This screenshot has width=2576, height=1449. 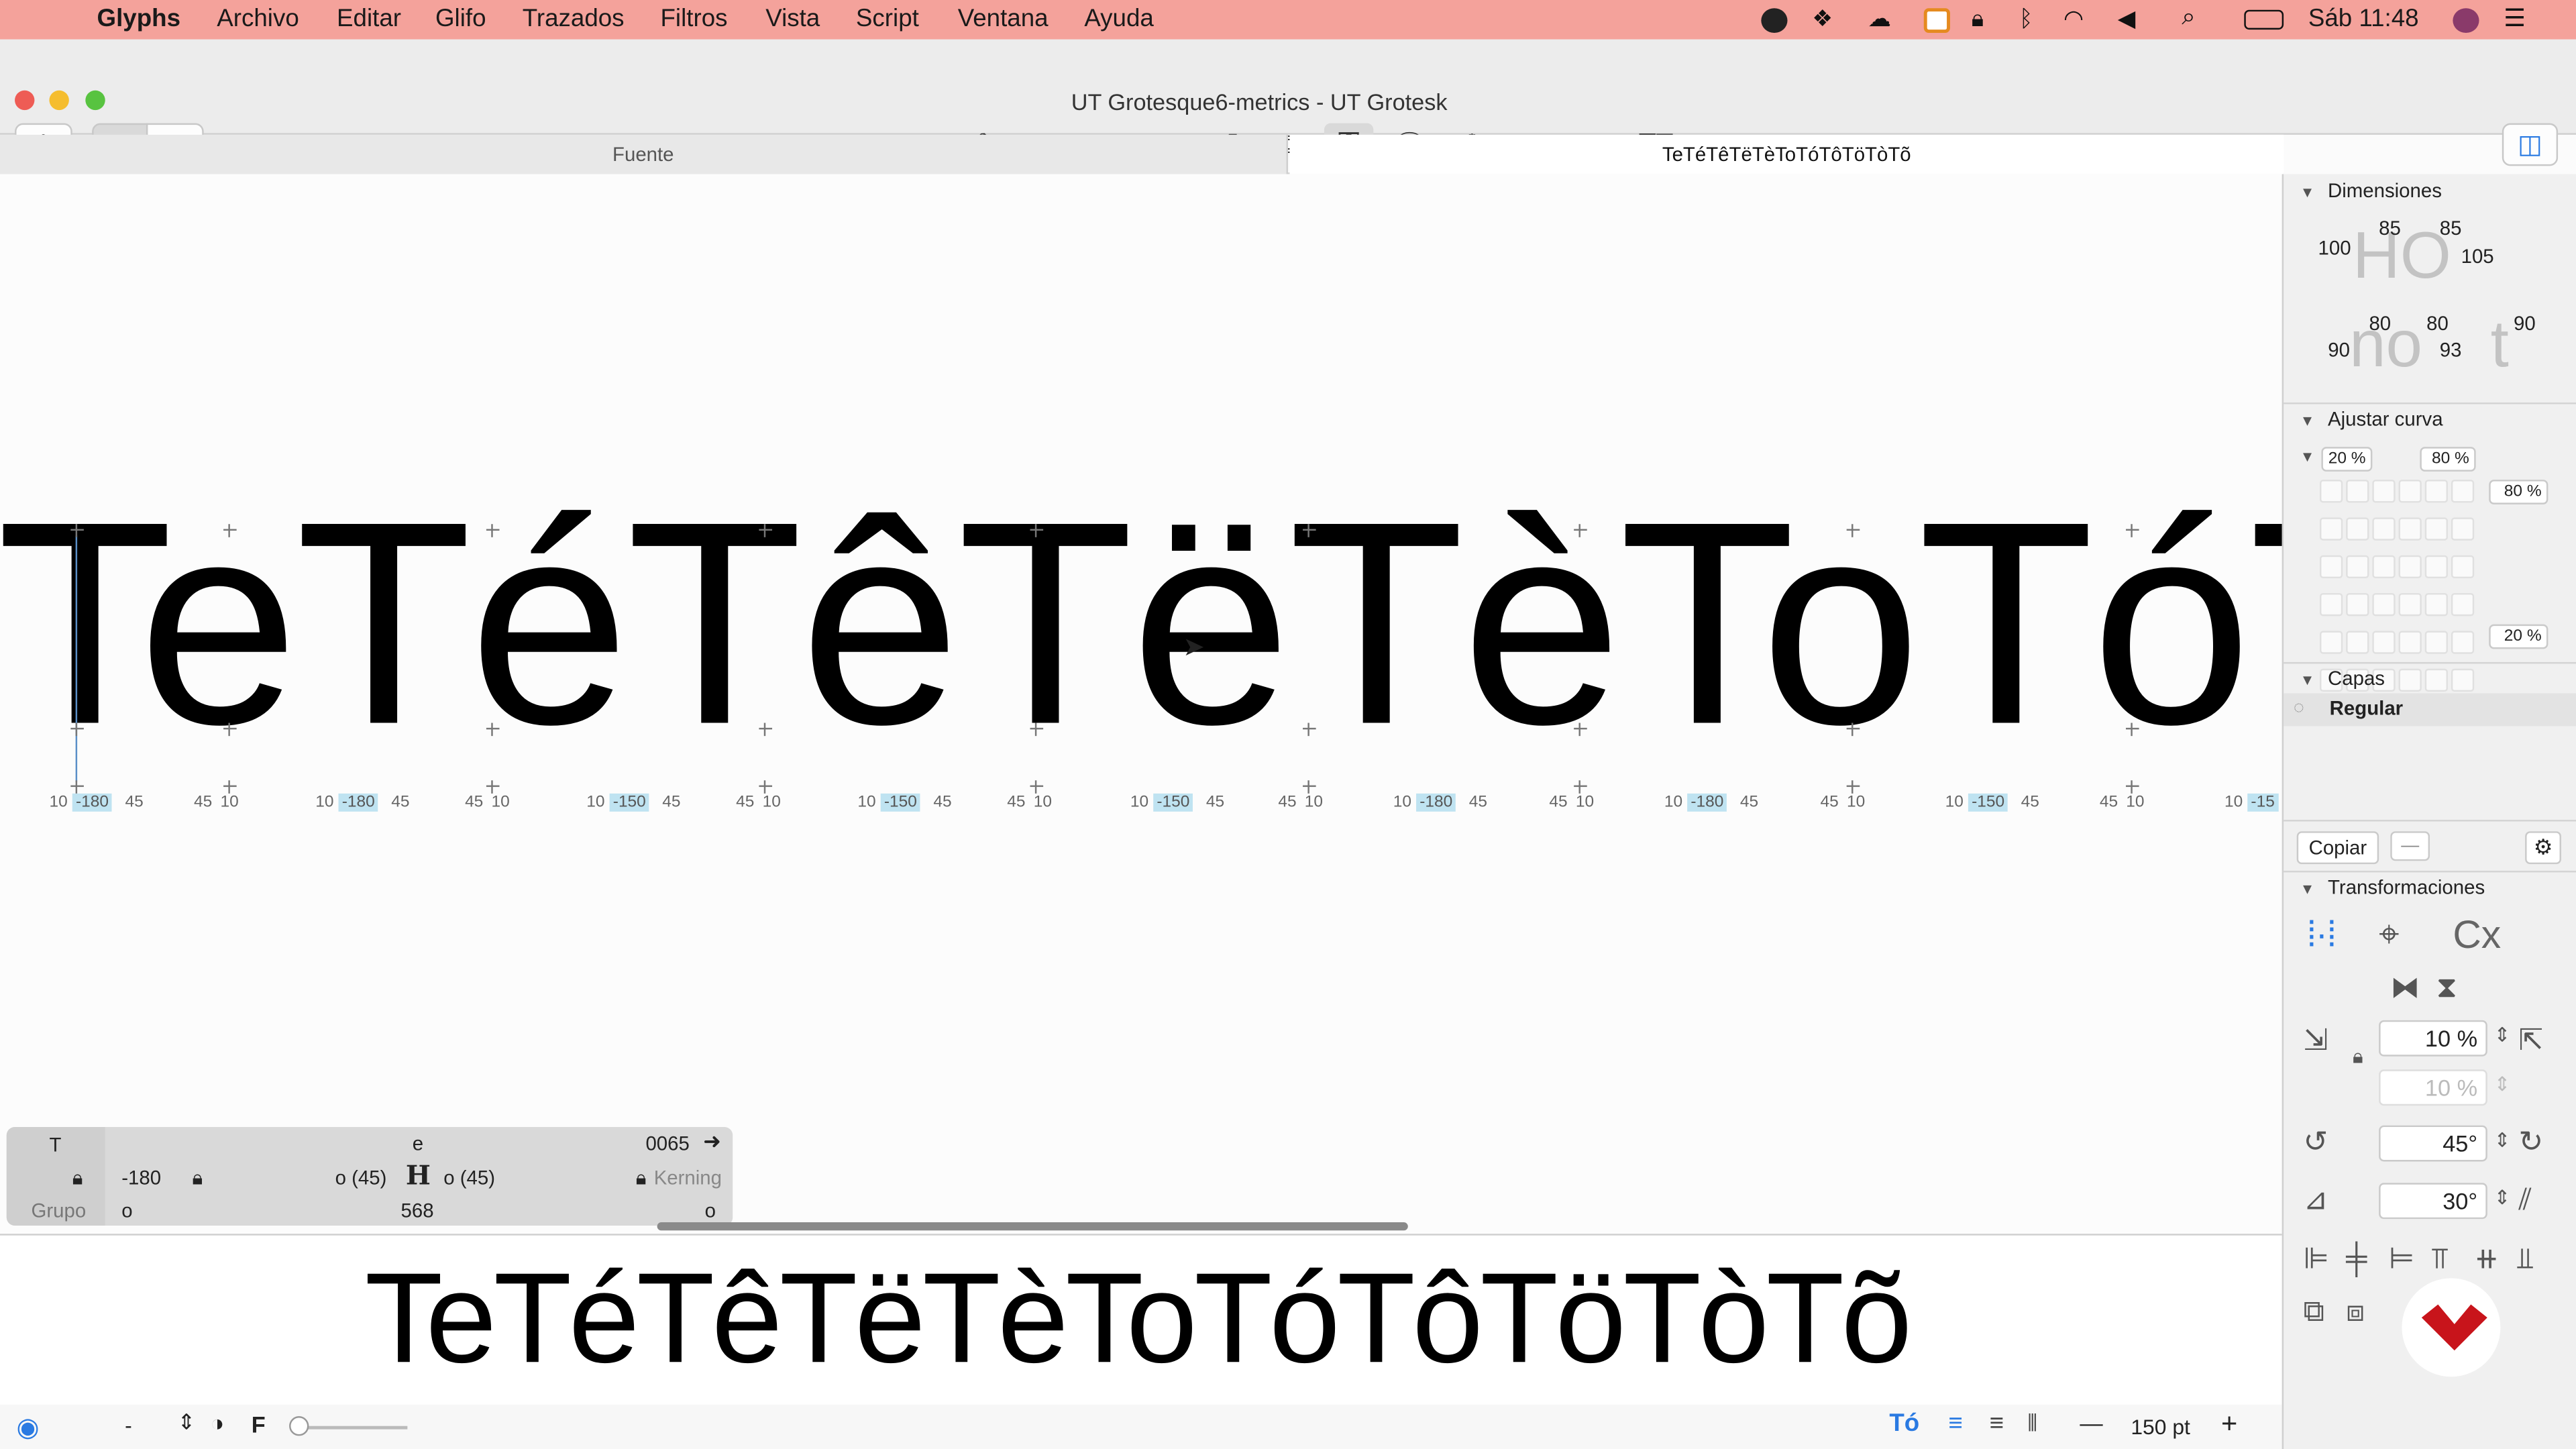 What do you see at coordinates (2437, 323) in the screenshot?
I see `dim-o-lower-stem: 80` at bounding box center [2437, 323].